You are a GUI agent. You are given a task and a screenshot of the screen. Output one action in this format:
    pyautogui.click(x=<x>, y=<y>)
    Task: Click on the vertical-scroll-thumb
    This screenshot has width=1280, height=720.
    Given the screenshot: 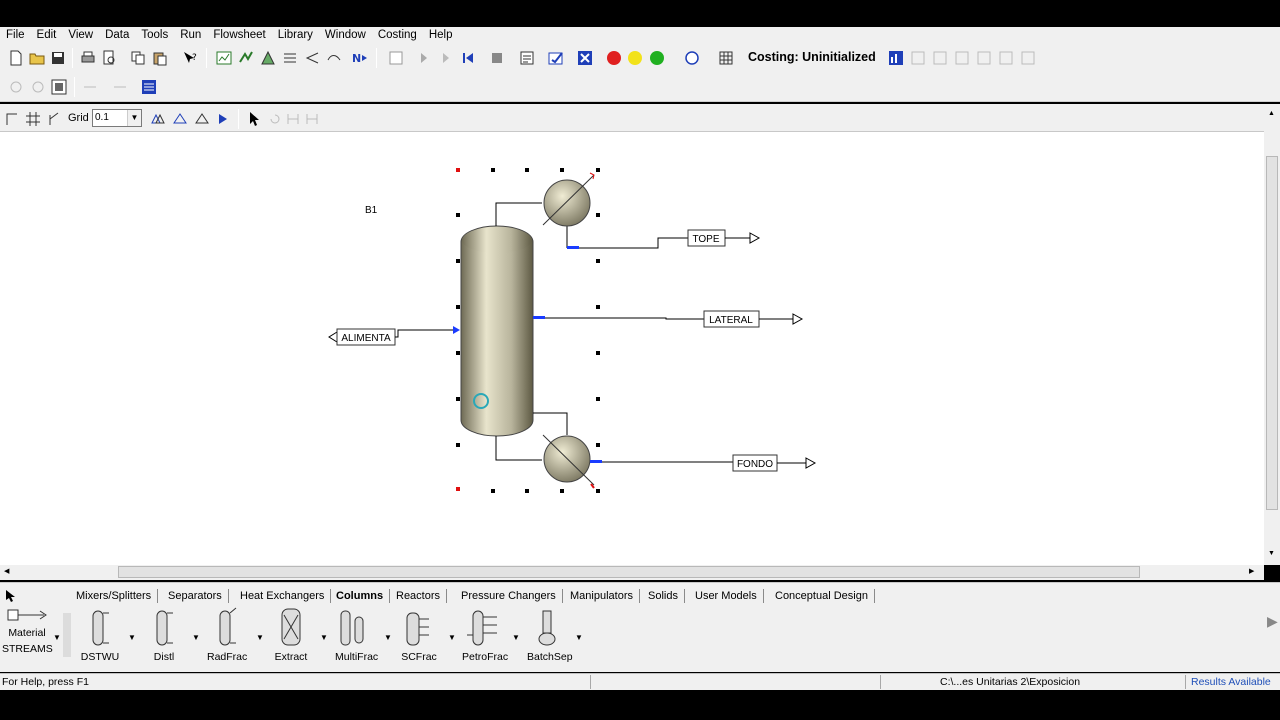 What is the action you would take?
    pyautogui.click(x=1272, y=333)
    